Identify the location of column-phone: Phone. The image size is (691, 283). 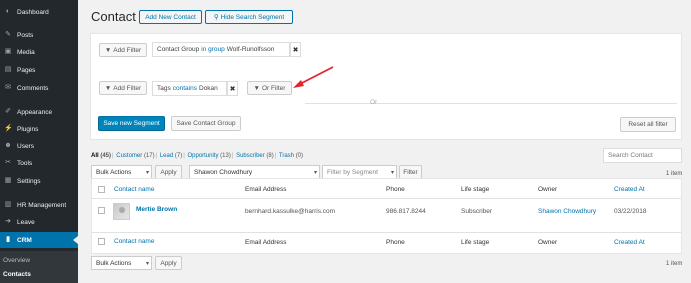
(395, 189).